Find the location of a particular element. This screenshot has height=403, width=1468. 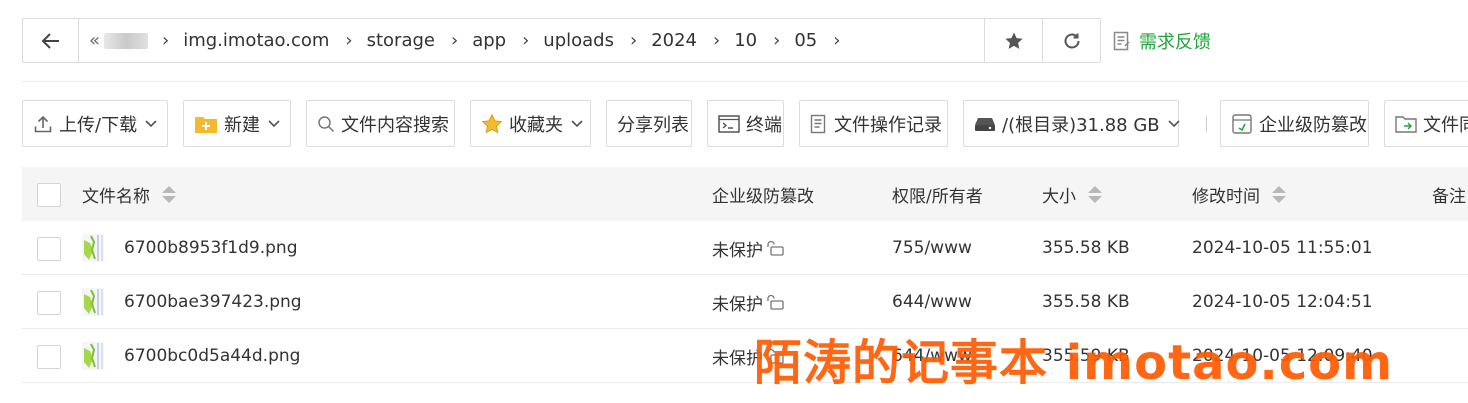

perm-cell: 644/www is located at coordinates (932, 302).